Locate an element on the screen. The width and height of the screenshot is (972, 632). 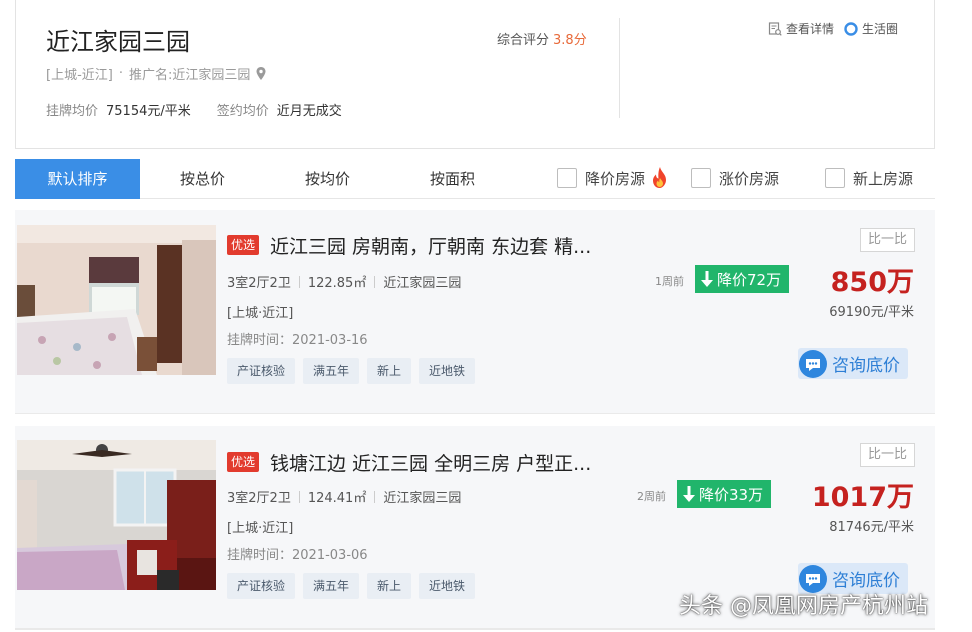
signed-avg-value: 近月无成交 is located at coordinates (309, 111).